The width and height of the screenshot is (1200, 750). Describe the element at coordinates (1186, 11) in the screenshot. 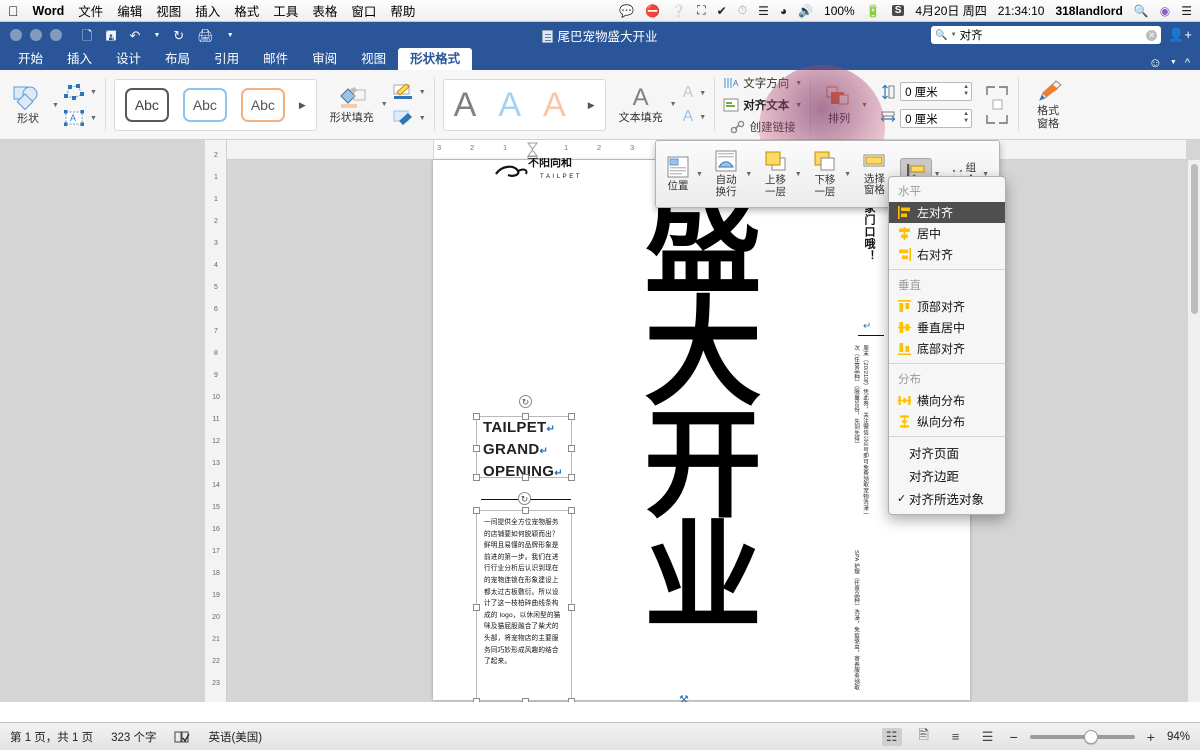

I see `control-center-icon: ☰` at that location.